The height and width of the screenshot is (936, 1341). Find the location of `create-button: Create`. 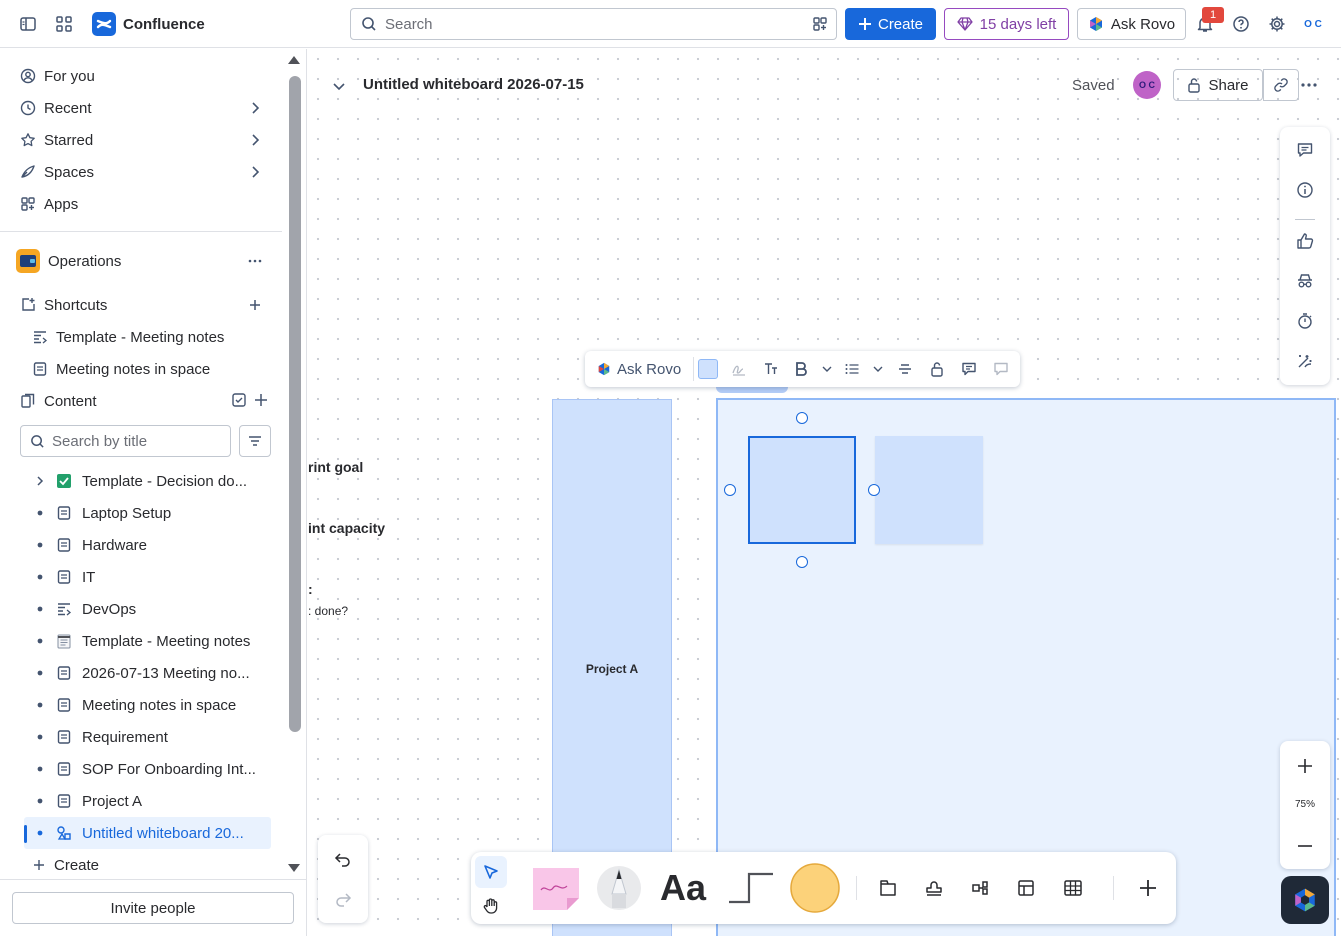

create-button: Create is located at coordinates (890, 24).